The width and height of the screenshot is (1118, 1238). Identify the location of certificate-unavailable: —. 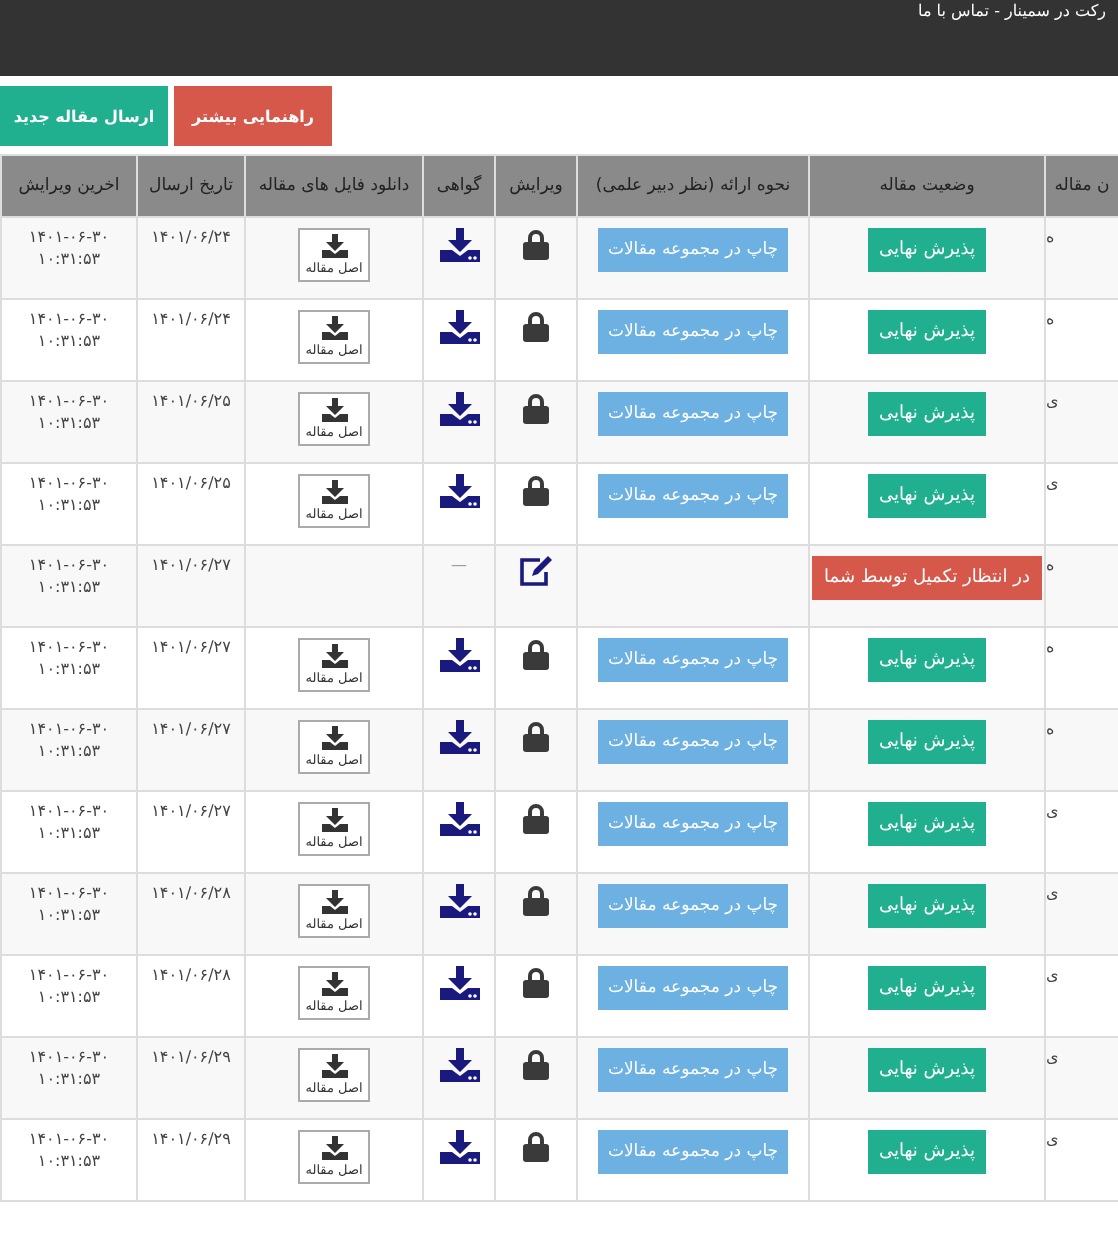
(459, 565).